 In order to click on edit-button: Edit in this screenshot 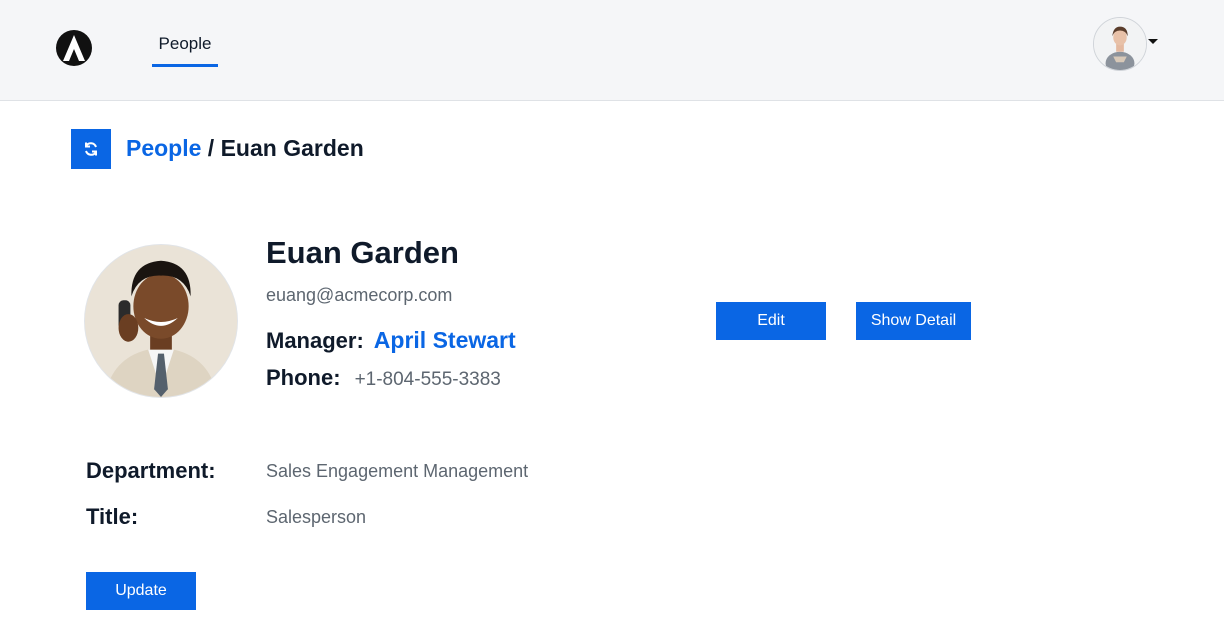, I will do `click(771, 321)`.